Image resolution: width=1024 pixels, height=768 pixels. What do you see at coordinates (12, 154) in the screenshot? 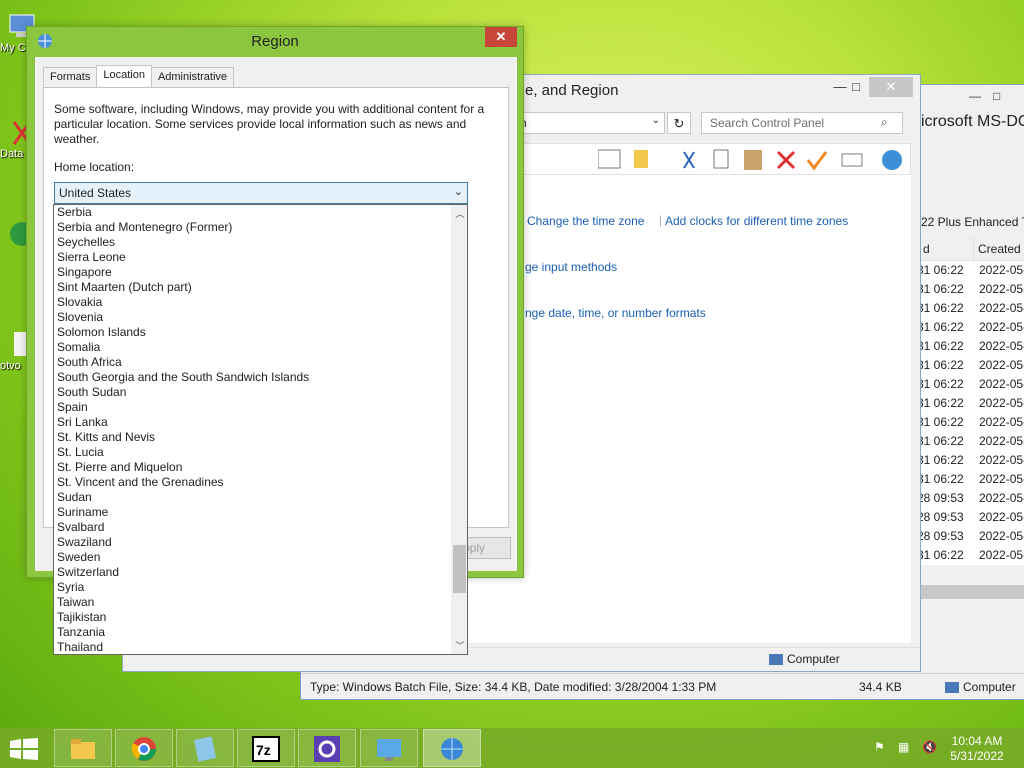
I see `desktop-icon-label: Data` at bounding box center [12, 154].